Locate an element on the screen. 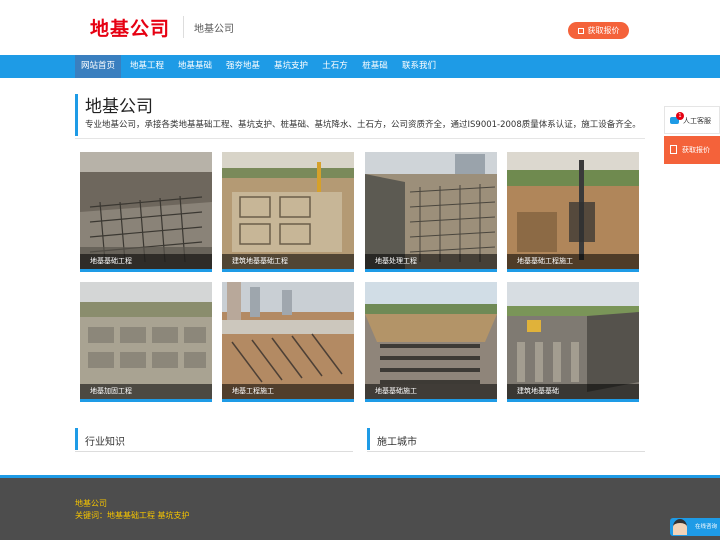  get-quote-label: 获取报价 is located at coordinates (603, 30).